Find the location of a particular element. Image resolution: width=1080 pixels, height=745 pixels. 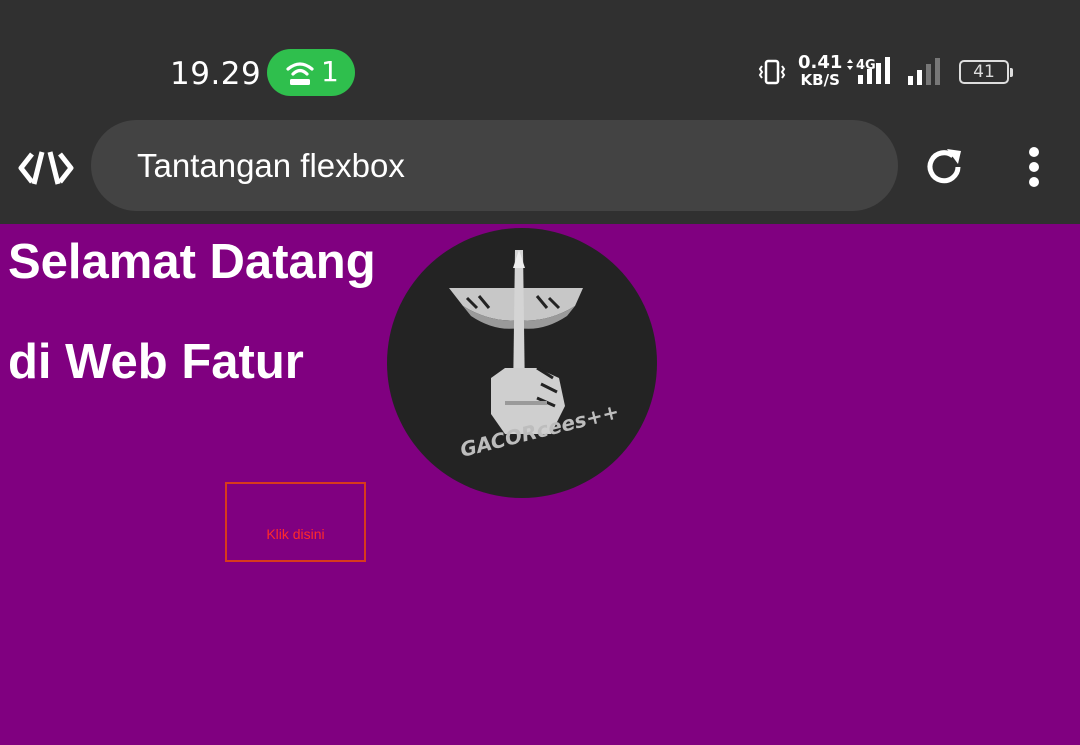

heading-line-2: di Web Fatur is located at coordinates (156, 362).